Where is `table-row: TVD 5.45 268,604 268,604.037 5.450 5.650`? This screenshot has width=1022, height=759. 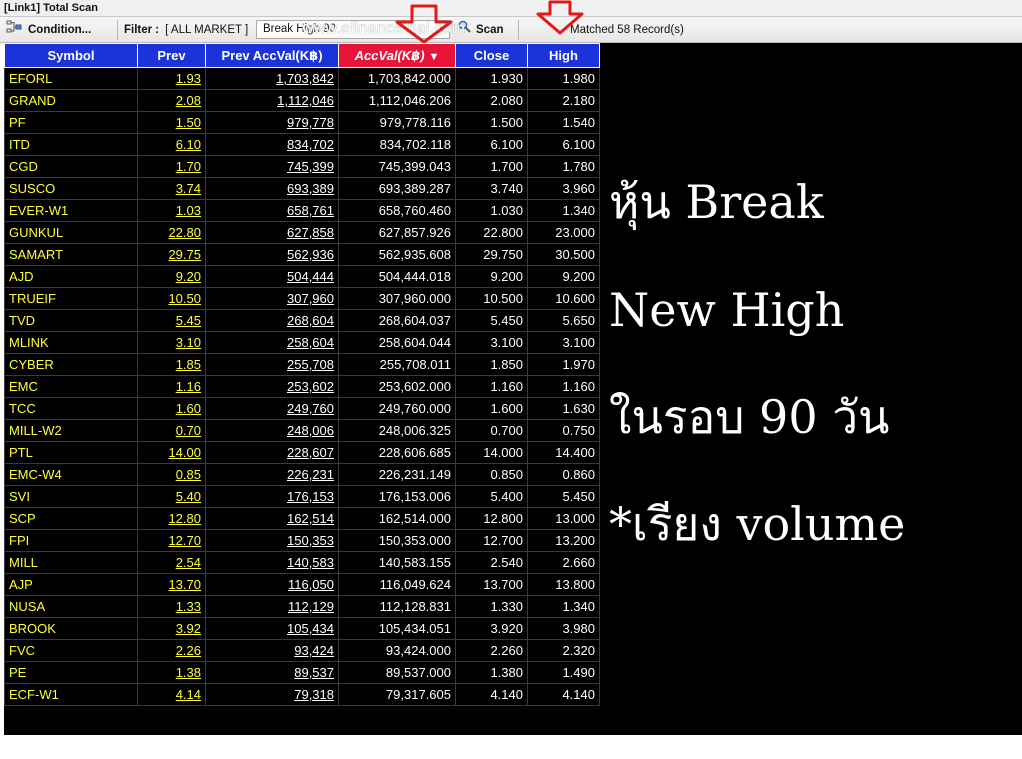
table-row: TVD 5.45 268,604 268,604.037 5.450 5.650 is located at coordinates (302, 320).